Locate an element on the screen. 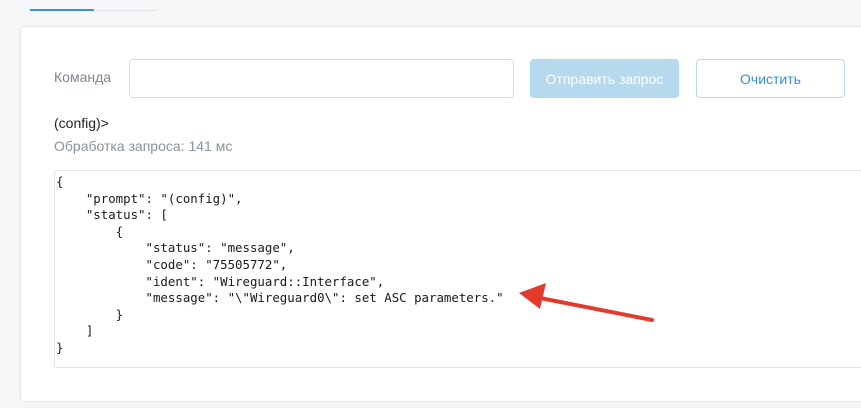 The height and width of the screenshot is (408, 861). tab-inactive is located at coordinates (125, 10).